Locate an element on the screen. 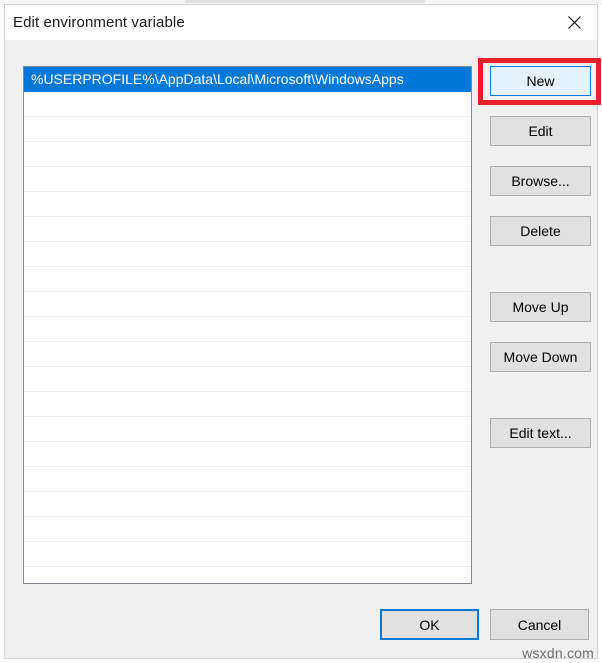 The image size is (602, 663). close-icon is located at coordinates (574, 22).